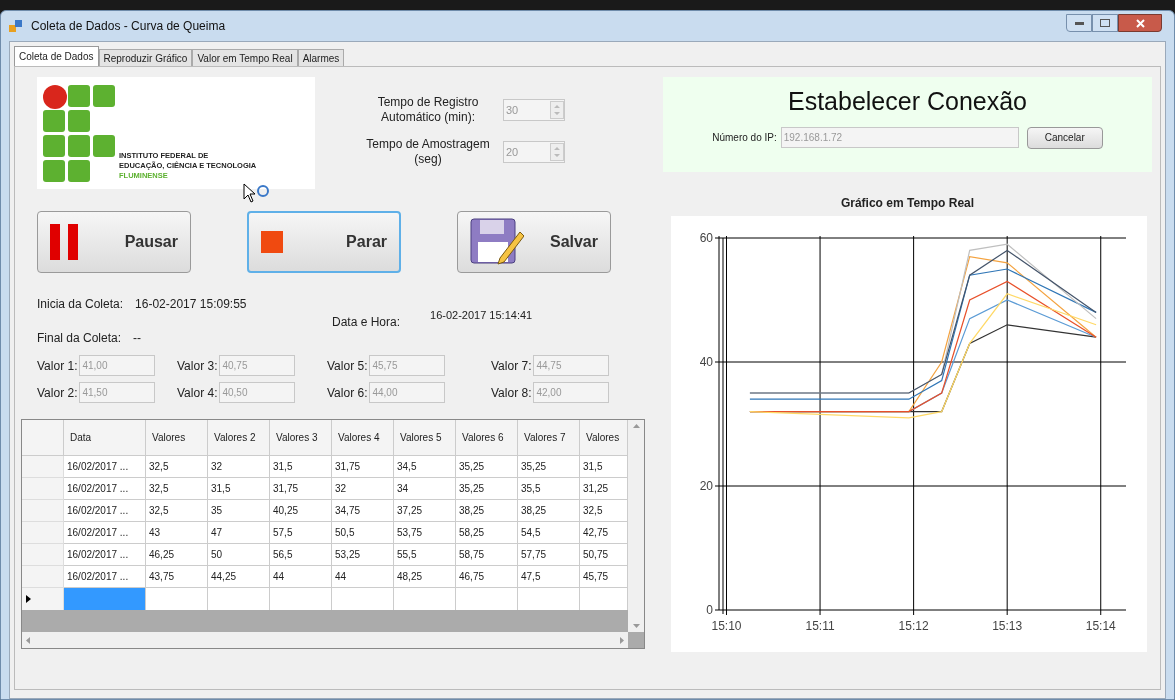 The height and width of the screenshot is (700, 1175). What do you see at coordinates (706, 486) in the screenshot?
I see `y-tick-label: 20` at bounding box center [706, 486].